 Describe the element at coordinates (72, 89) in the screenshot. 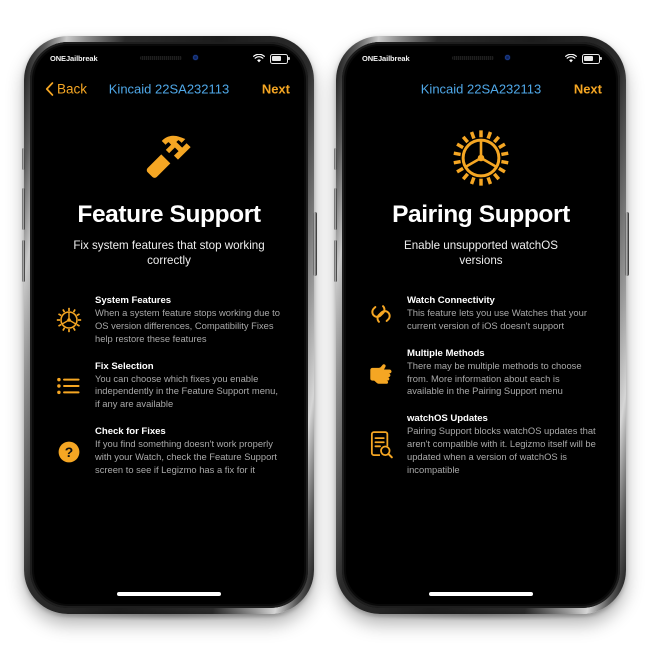

I see `back-button-label: Back` at that location.